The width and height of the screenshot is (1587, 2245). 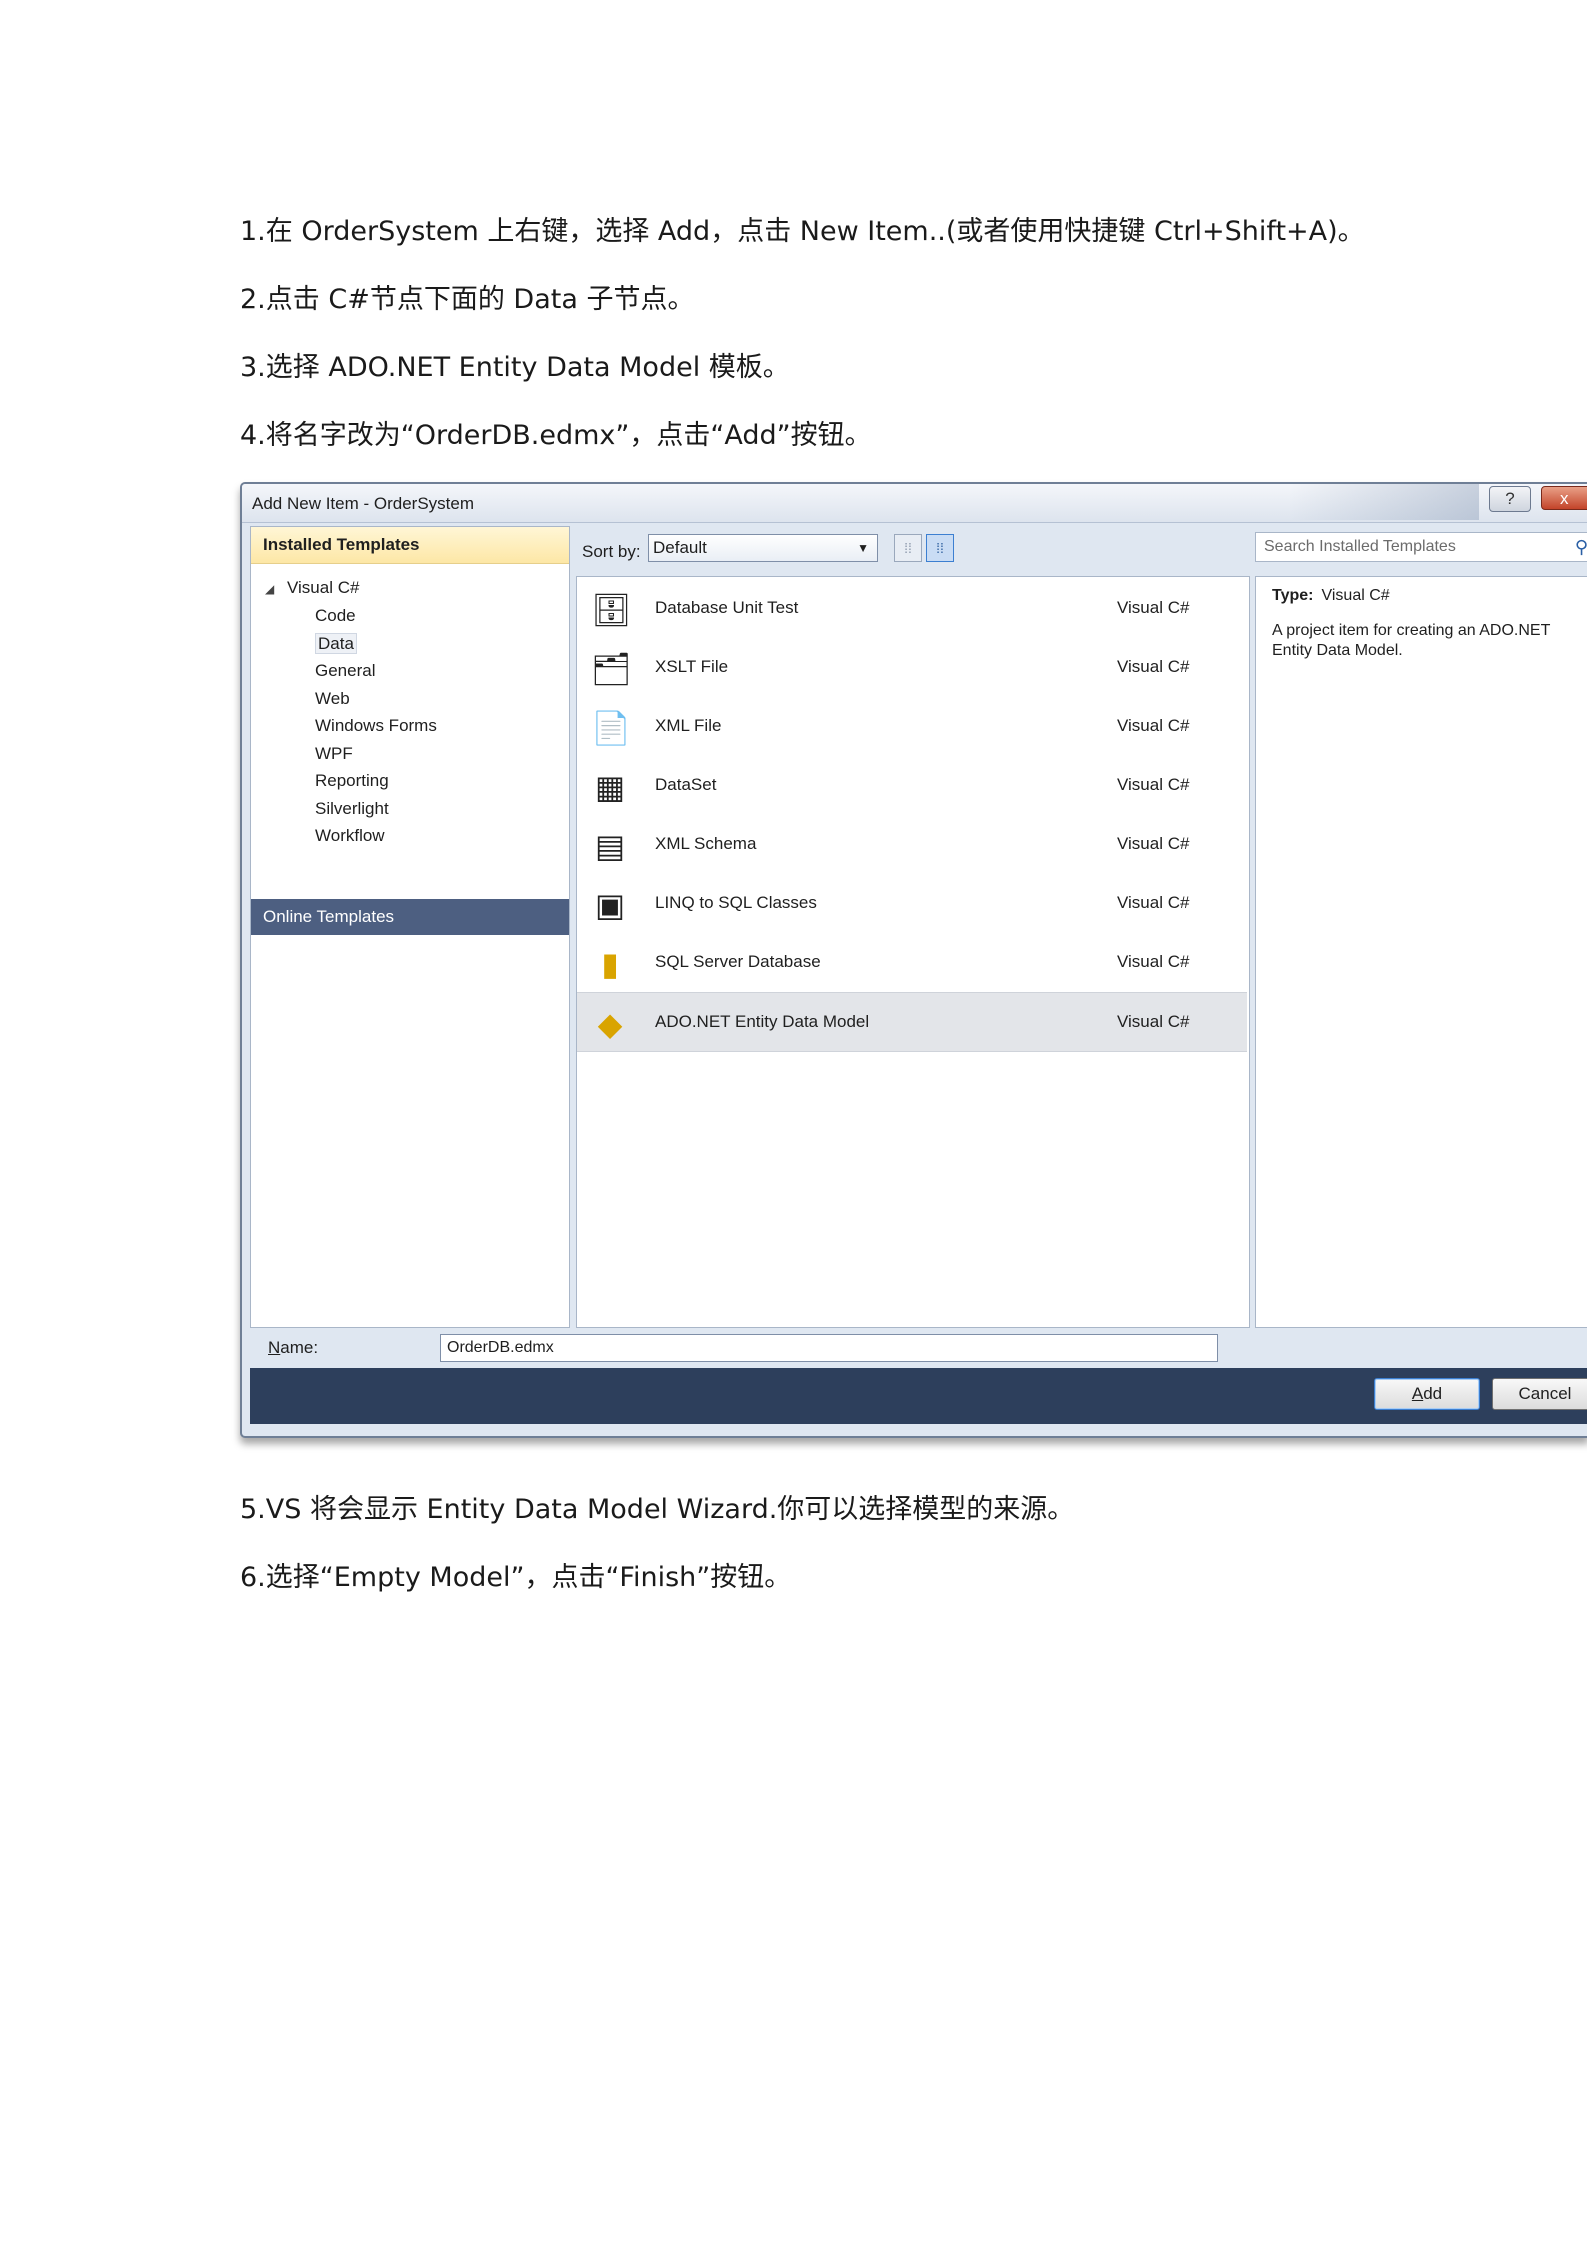 What do you see at coordinates (692, 666) in the screenshot?
I see `template-name: XSLT File` at bounding box center [692, 666].